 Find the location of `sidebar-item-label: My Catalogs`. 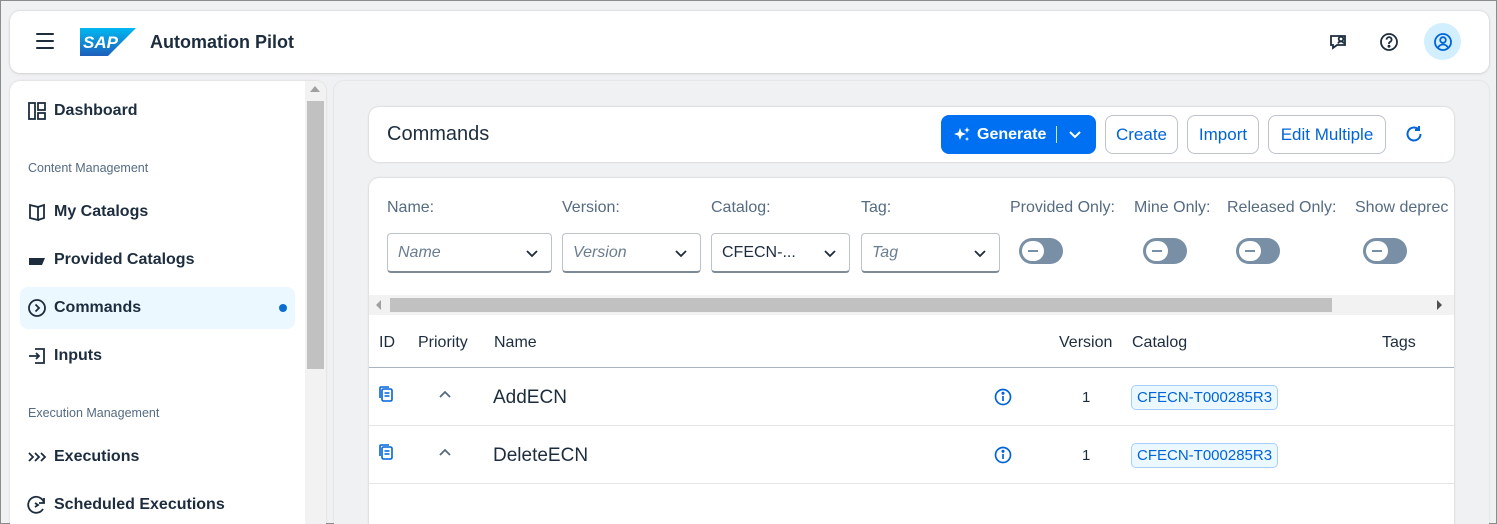

sidebar-item-label: My Catalogs is located at coordinates (101, 211).